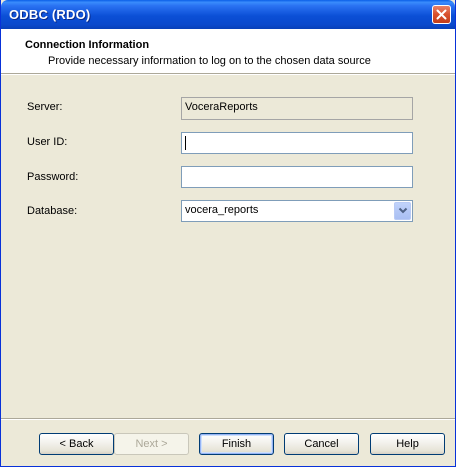 The height and width of the screenshot is (468, 456). I want to click on text-caret, so click(185, 143).